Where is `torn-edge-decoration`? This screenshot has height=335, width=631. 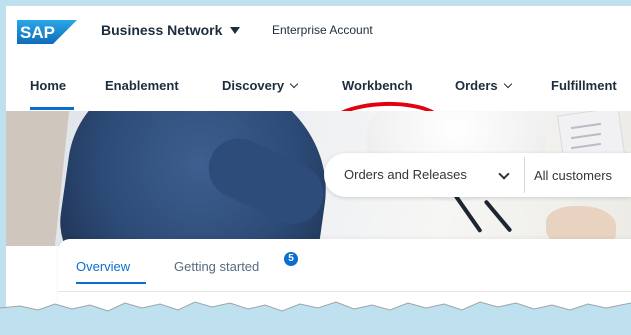
torn-edge-decoration is located at coordinates (315, 318).